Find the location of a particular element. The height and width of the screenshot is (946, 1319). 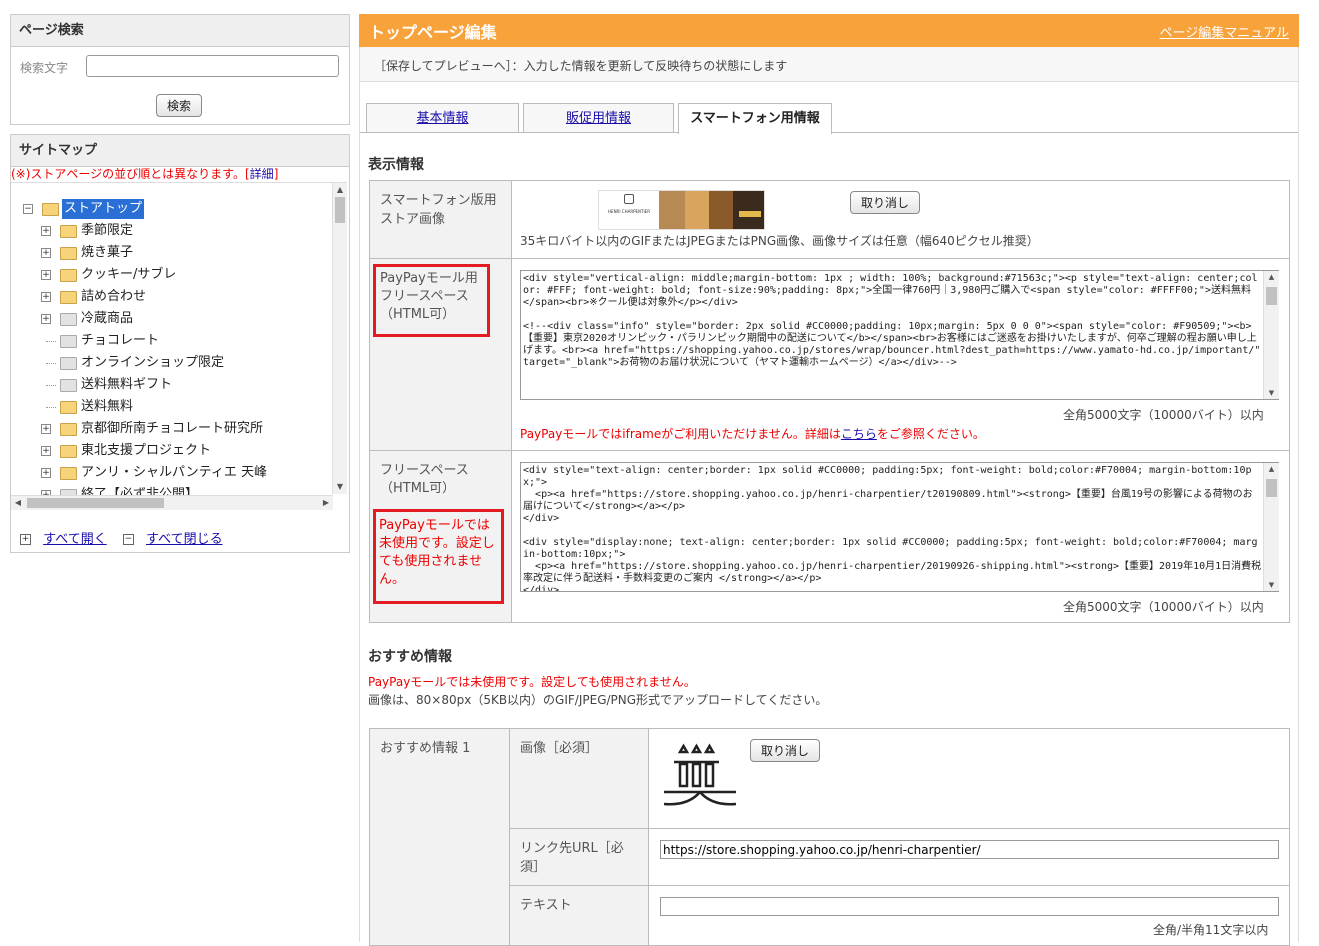

tab-underline-right is located at coordinates (1064, 132).